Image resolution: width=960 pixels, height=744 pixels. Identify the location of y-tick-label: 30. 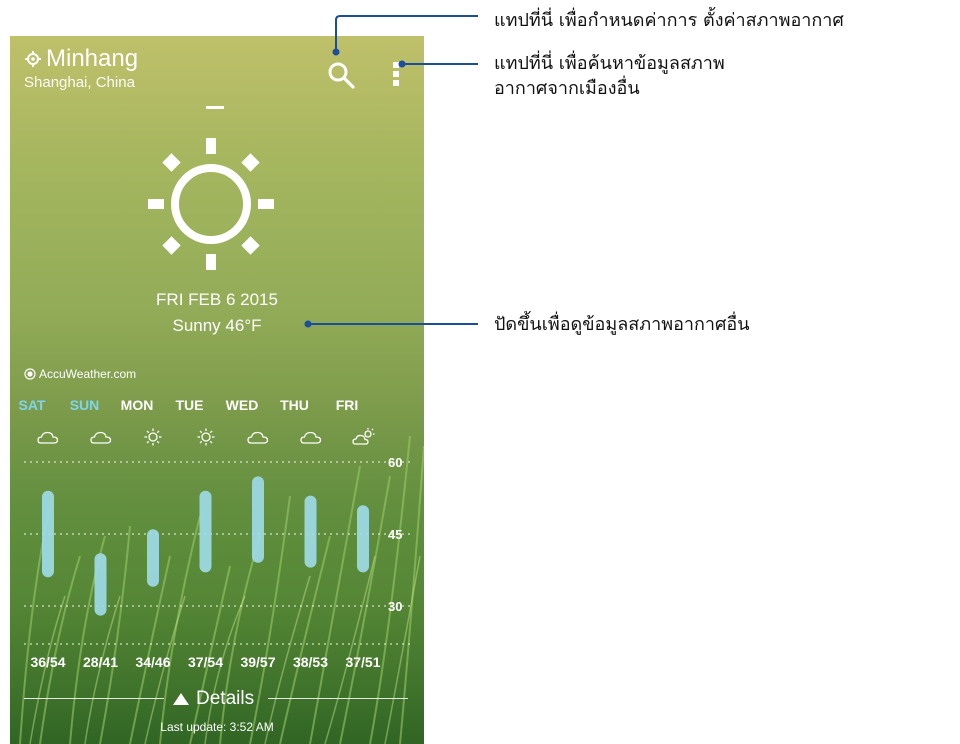
(395, 606).